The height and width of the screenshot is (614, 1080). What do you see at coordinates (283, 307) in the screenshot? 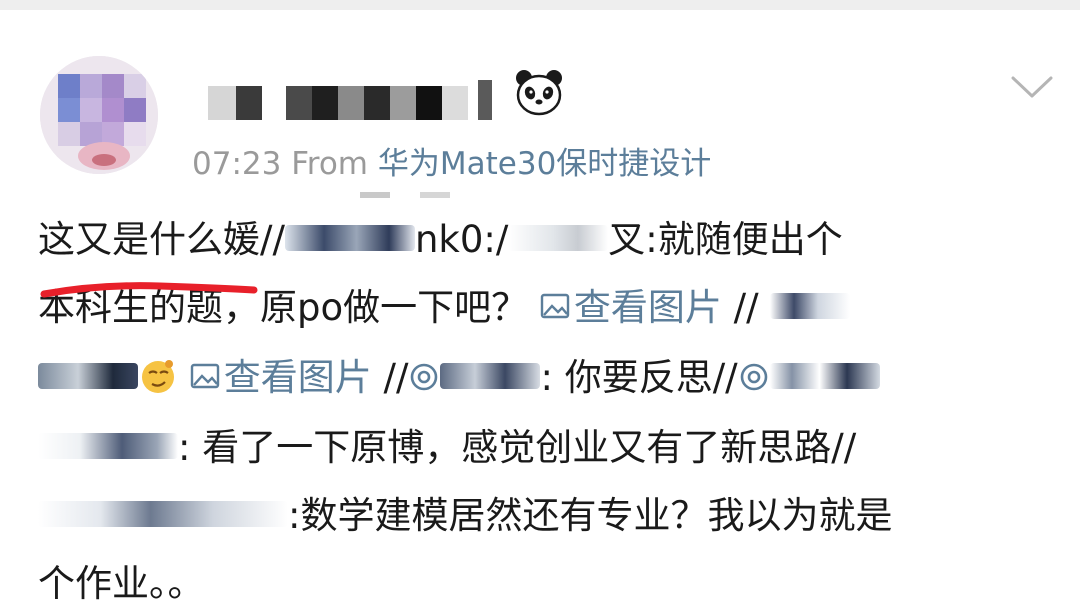
I see `text-segment: 本科生的题，原po做一下吧？` at bounding box center [283, 307].